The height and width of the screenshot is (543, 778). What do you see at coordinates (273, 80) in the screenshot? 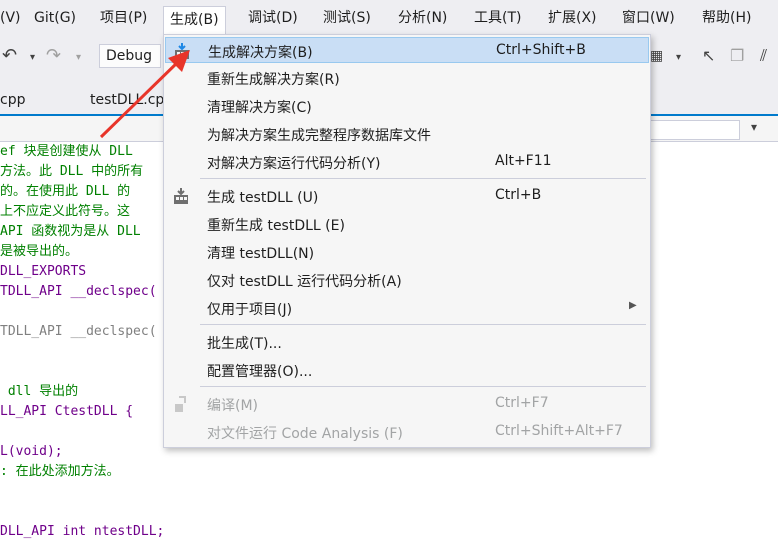
I see `menu-item-label: 重新生成解决方案(R)` at bounding box center [273, 80].